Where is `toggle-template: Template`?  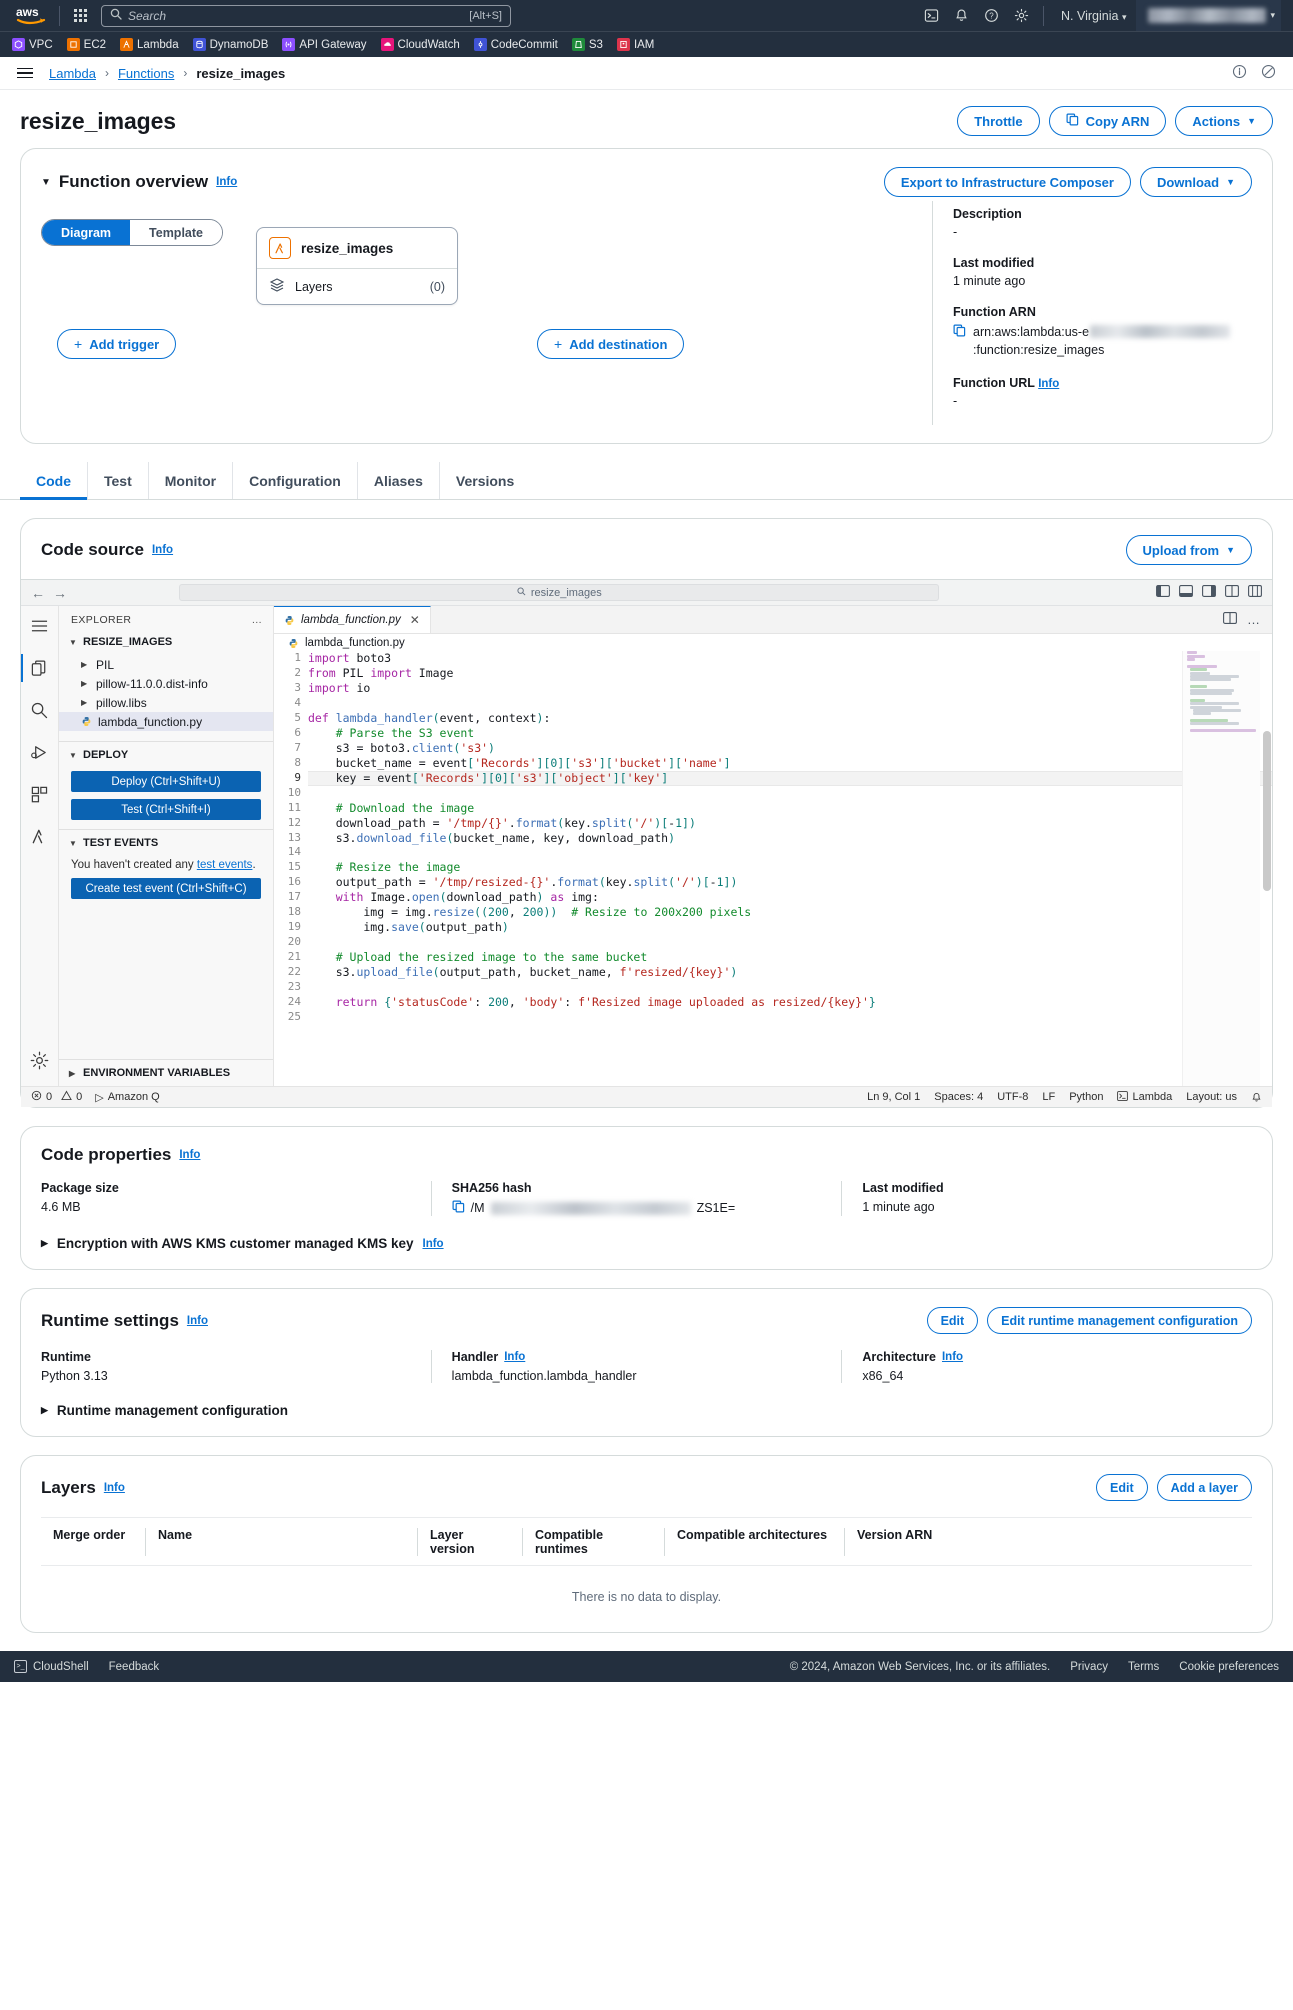
toggle-template: Template is located at coordinates (176, 232).